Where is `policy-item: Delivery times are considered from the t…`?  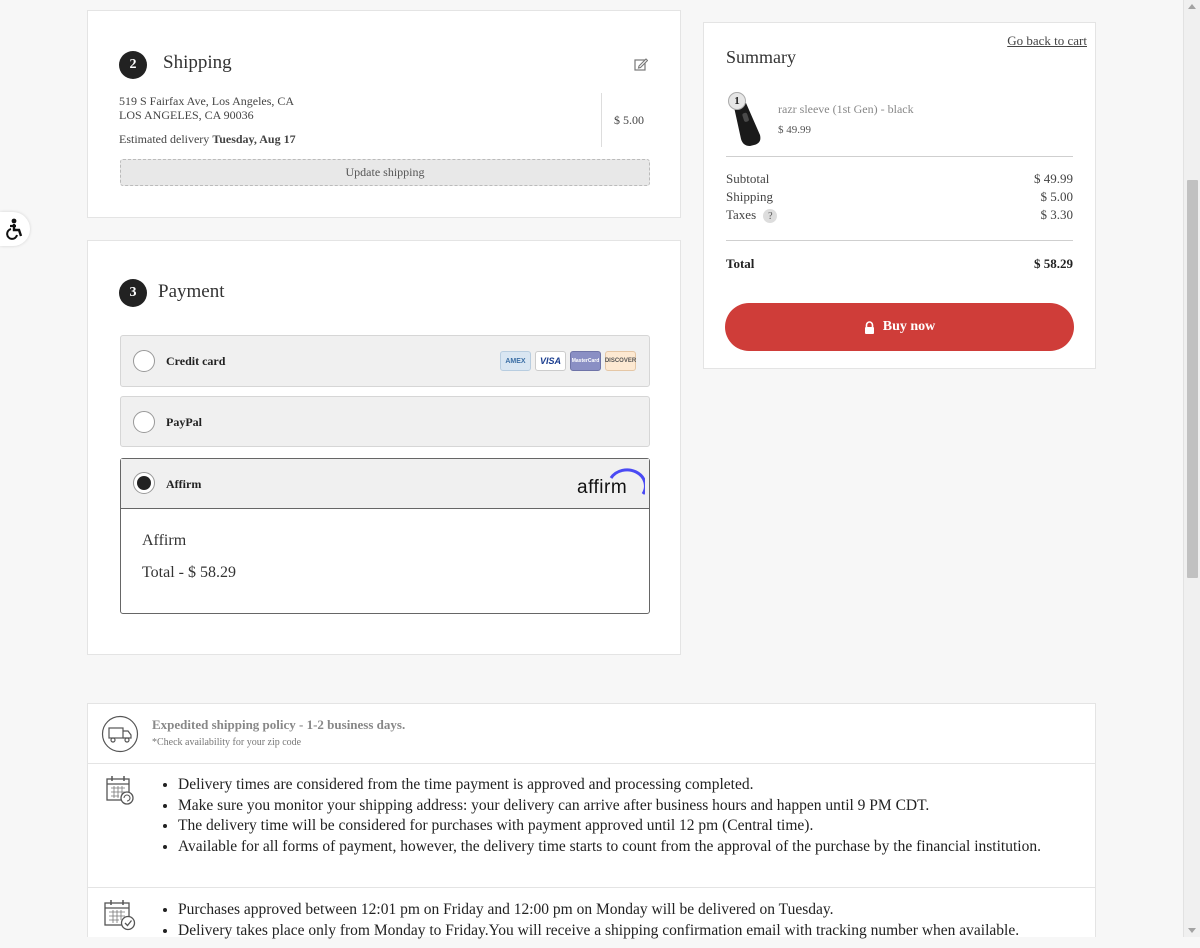 policy-item: Delivery times are considered from the t… is located at coordinates (628, 785).